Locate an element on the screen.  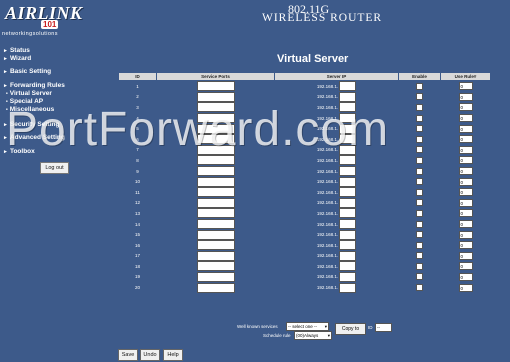
table-row: 17 192.168.1. 0 is located at coordinates (305, 256).